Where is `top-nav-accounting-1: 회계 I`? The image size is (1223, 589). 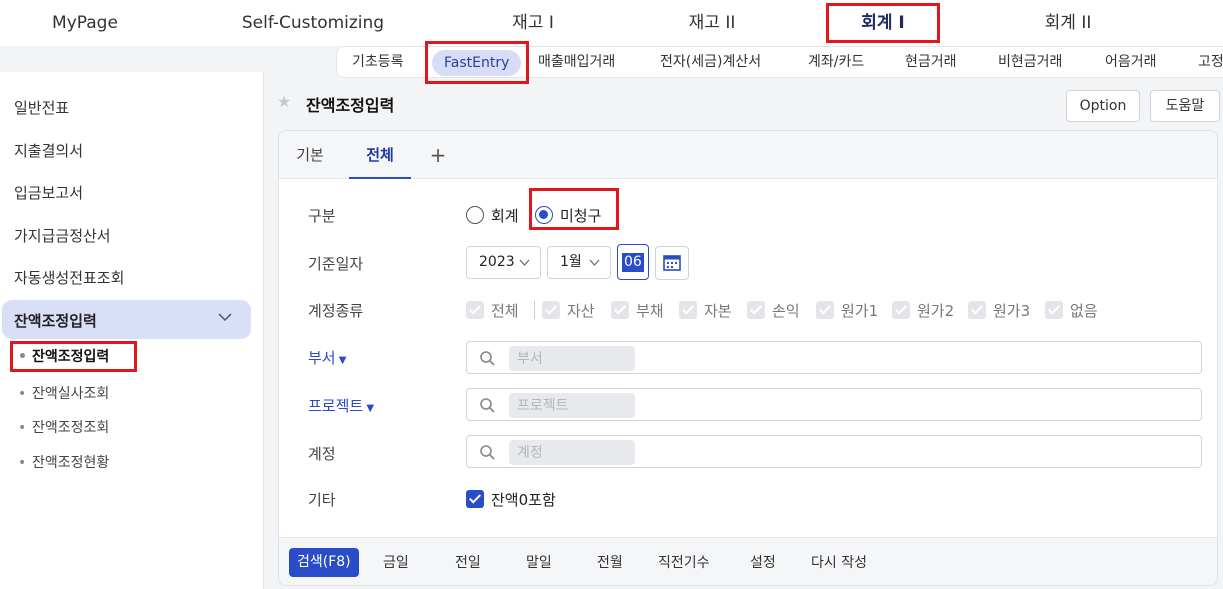
top-nav-accounting-1: 회계 I is located at coordinates (883, 23).